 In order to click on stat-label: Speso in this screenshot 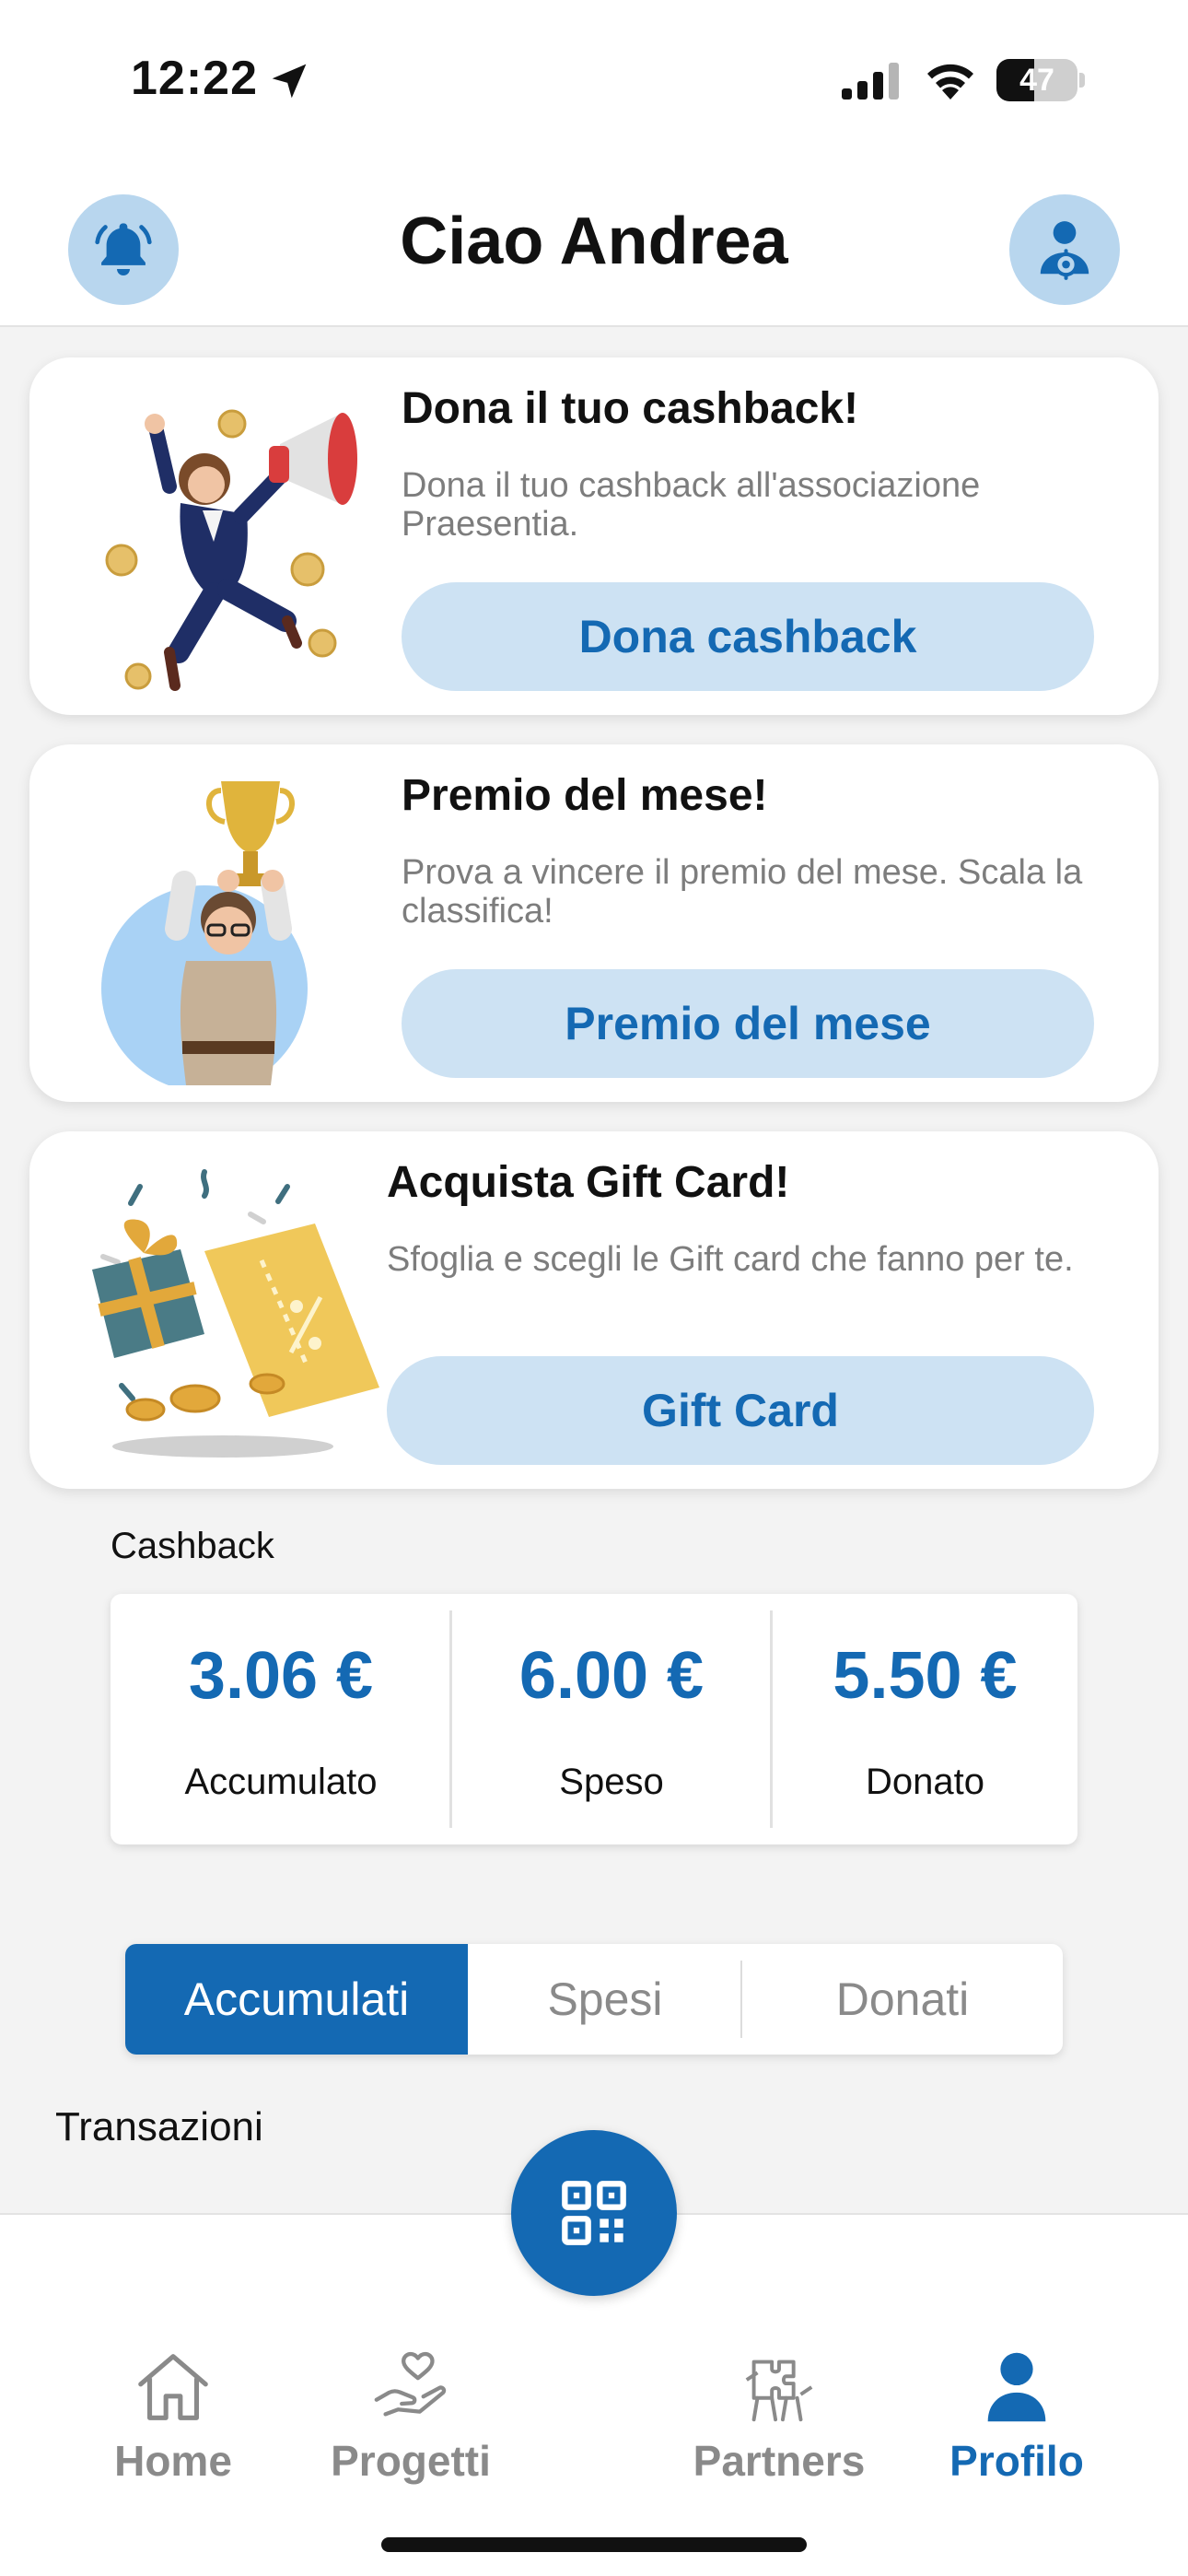, I will do `click(611, 1782)`.